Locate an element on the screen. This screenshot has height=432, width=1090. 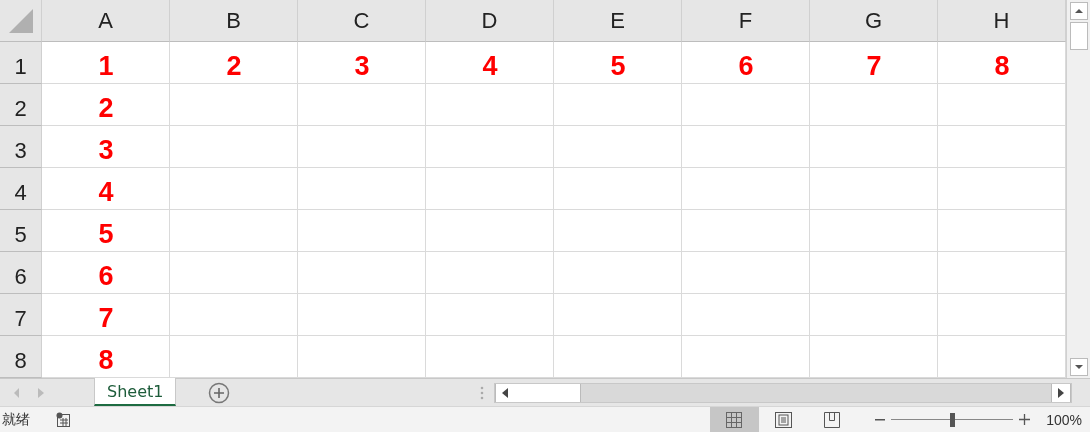
vertical-scrollbar is located at coordinates (1078, 189).